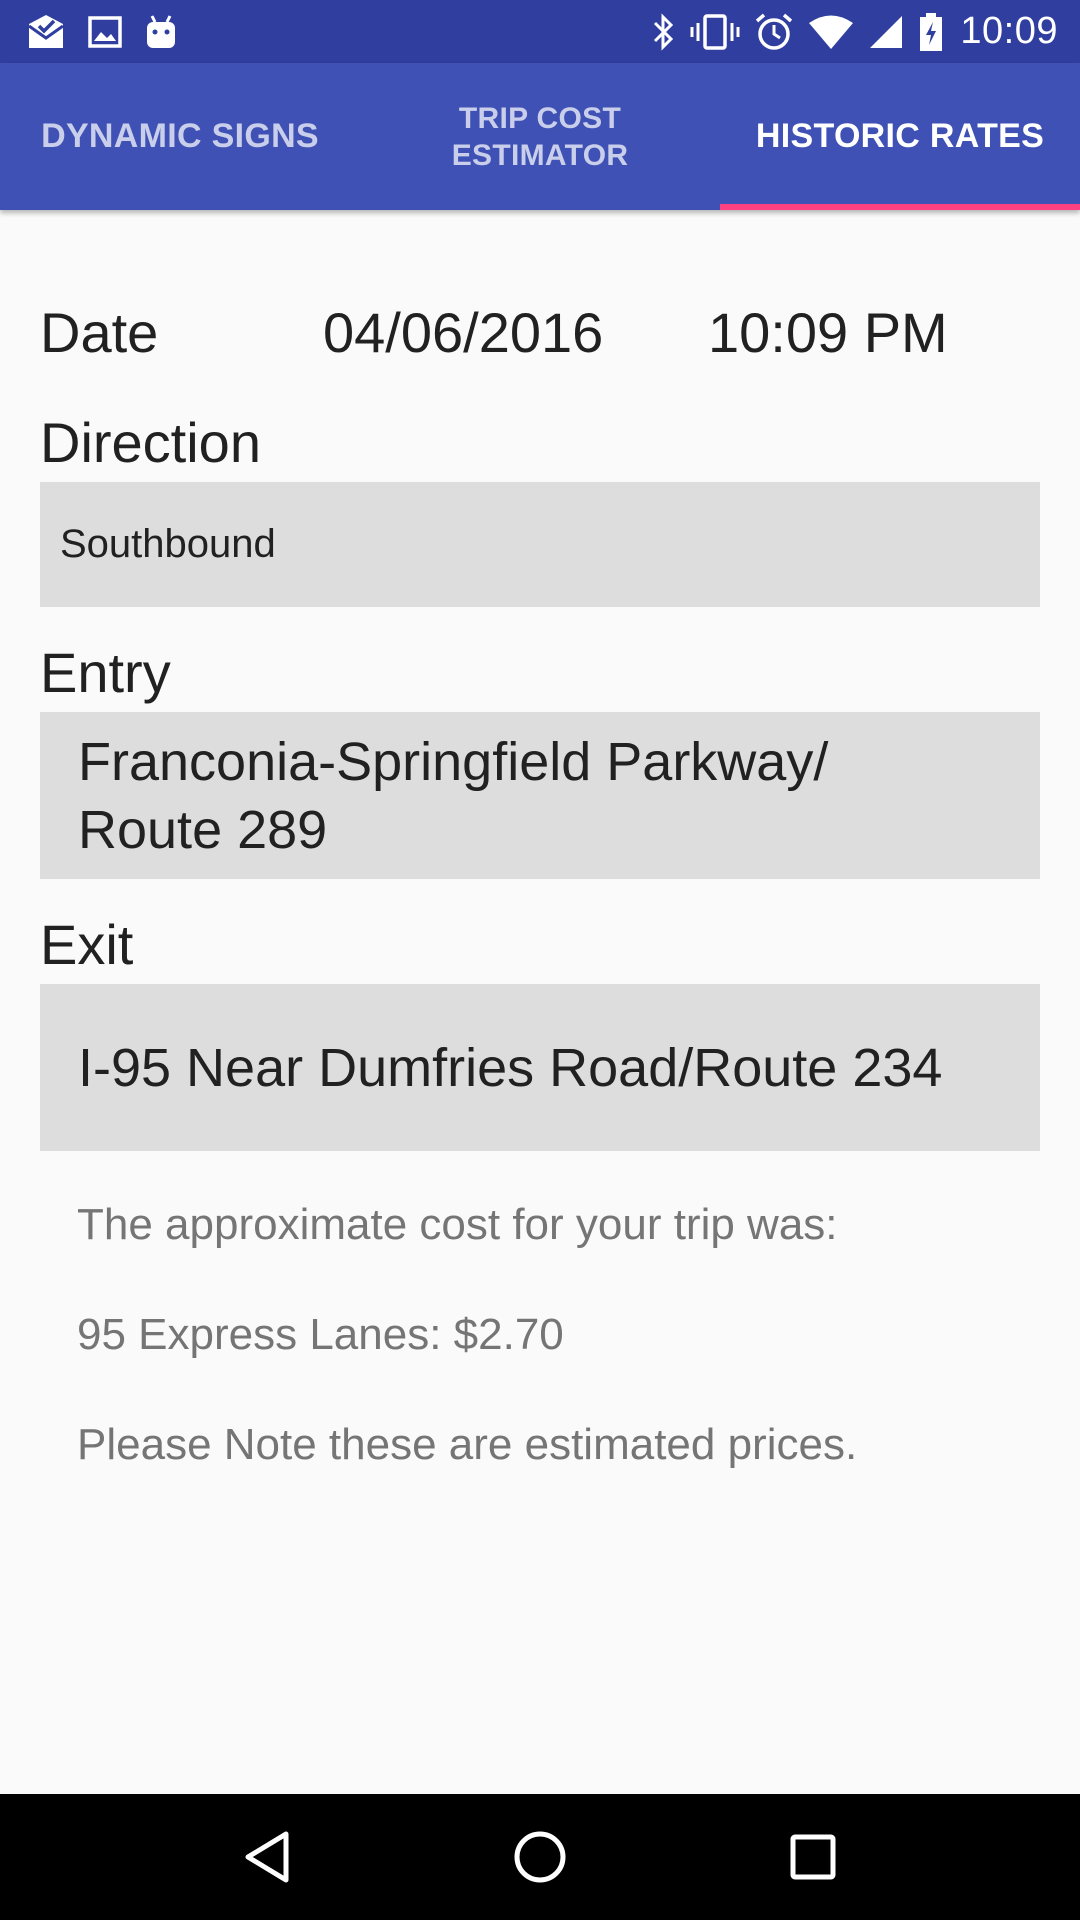  What do you see at coordinates (774, 32) in the screenshot?
I see `alarm-icon` at bounding box center [774, 32].